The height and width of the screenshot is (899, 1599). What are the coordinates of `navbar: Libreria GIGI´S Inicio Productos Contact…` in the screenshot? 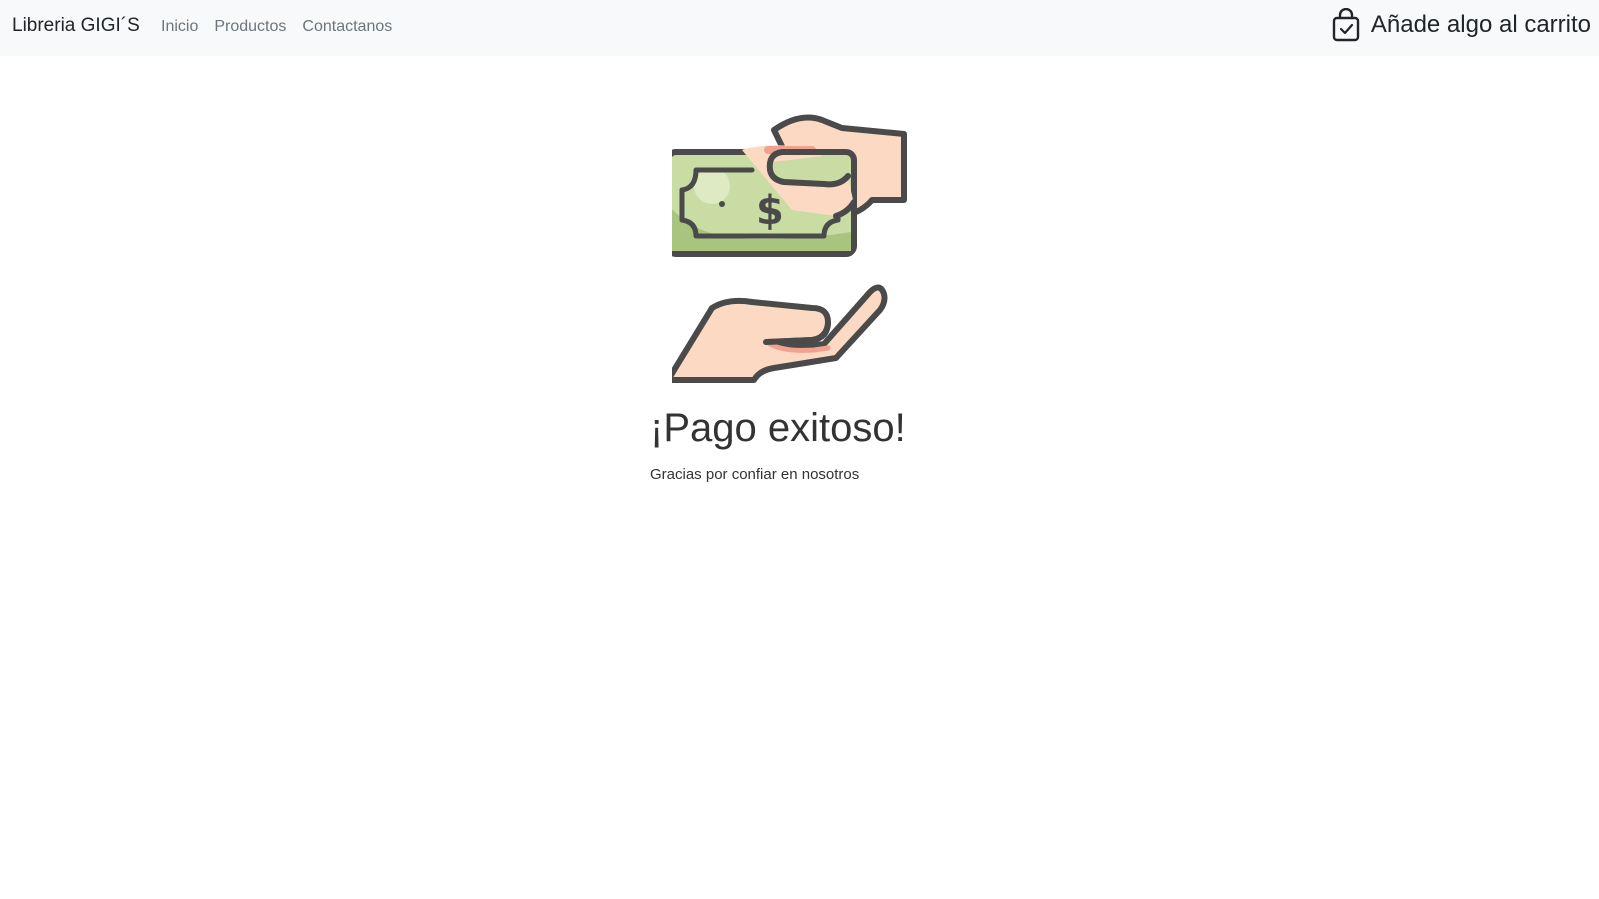 It's located at (799, 28).